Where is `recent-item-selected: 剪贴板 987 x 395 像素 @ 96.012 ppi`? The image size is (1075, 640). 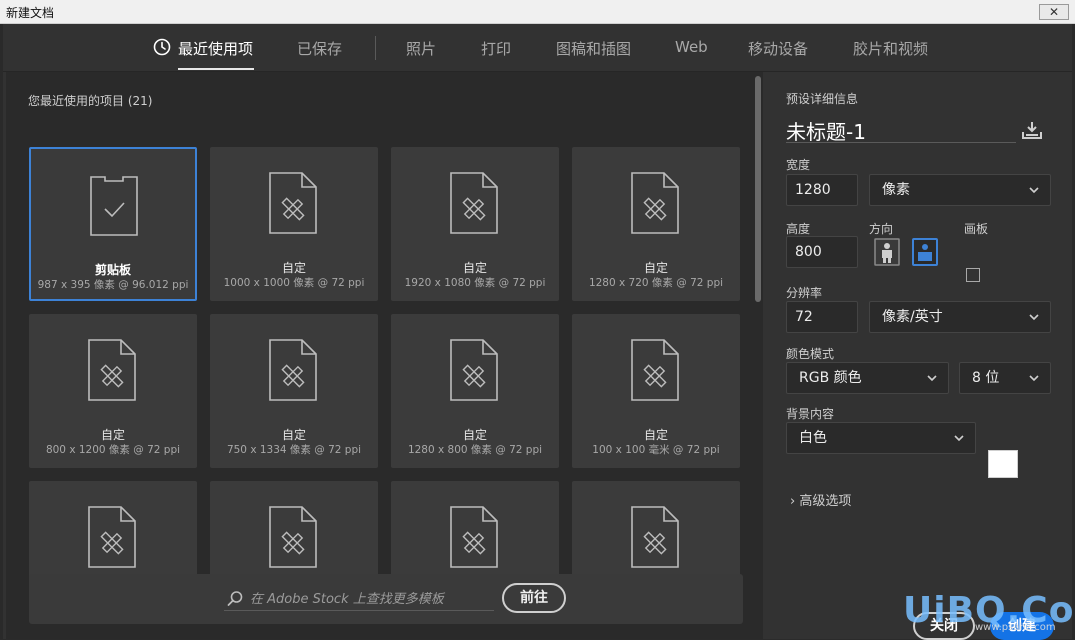
recent-item-selected: 剪贴板 987 x 395 像素 @ 96.012 ppi is located at coordinates (113, 224).